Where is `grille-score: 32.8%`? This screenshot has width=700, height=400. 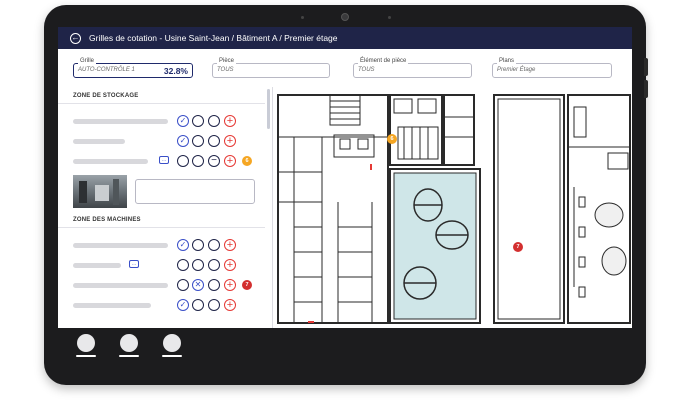 grille-score: 32.8% is located at coordinates (175, 71).